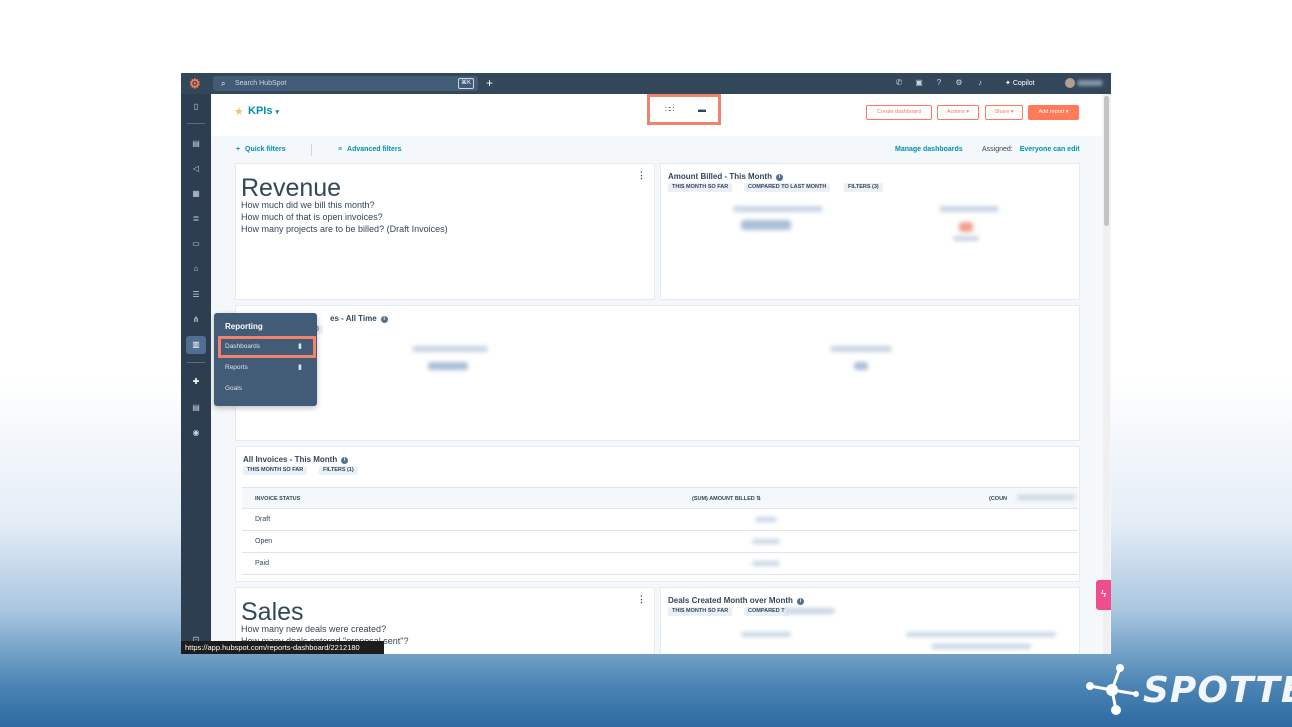 Image resolution: width=1292 pixels, height=727 pixels. I want to click on comparison-tag: COMPARED TO LAST MONTH, so click(787, 187).